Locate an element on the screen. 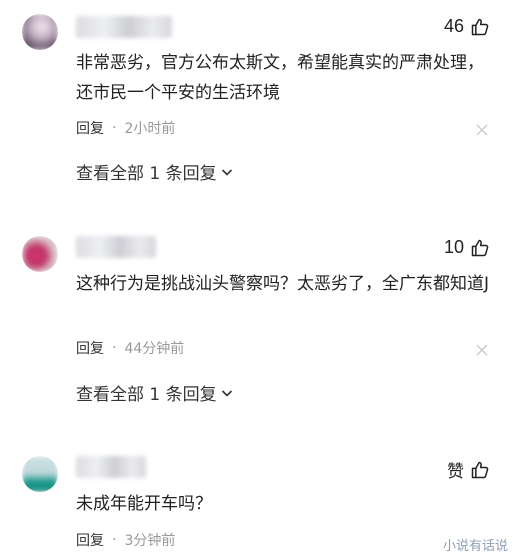 The width and height of the screenshot is (516, 560). comment-meta: 回复 · 44分钟前 is located at coordinates (130, 348).